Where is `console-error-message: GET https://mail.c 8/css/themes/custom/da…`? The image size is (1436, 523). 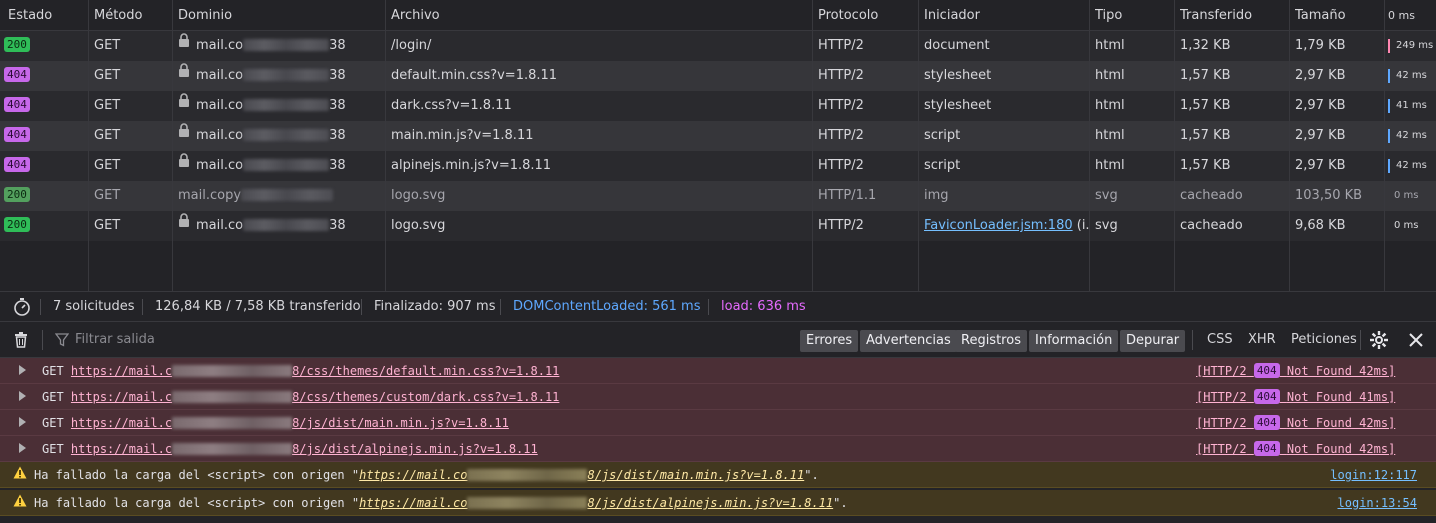
console-error-message: GET https://mail.c 8/css/themes/custom/da… is located at coordinates (718, 397).